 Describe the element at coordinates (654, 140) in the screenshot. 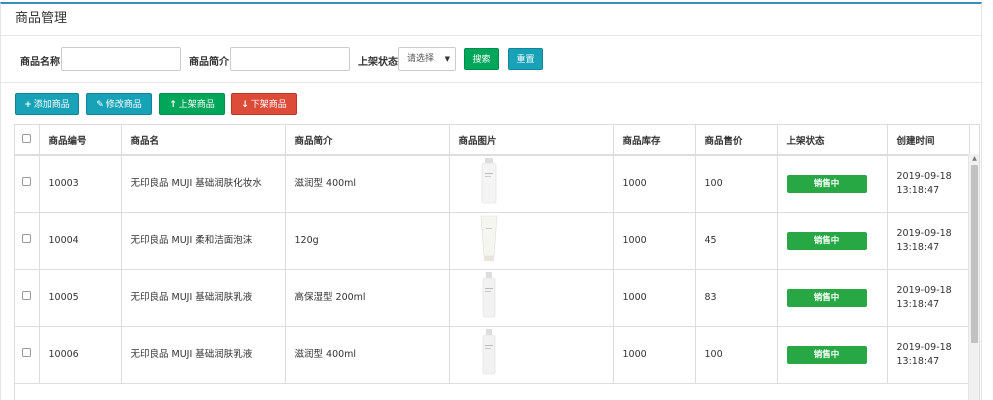

I see `column-header-stock: 商品库存` at that location.